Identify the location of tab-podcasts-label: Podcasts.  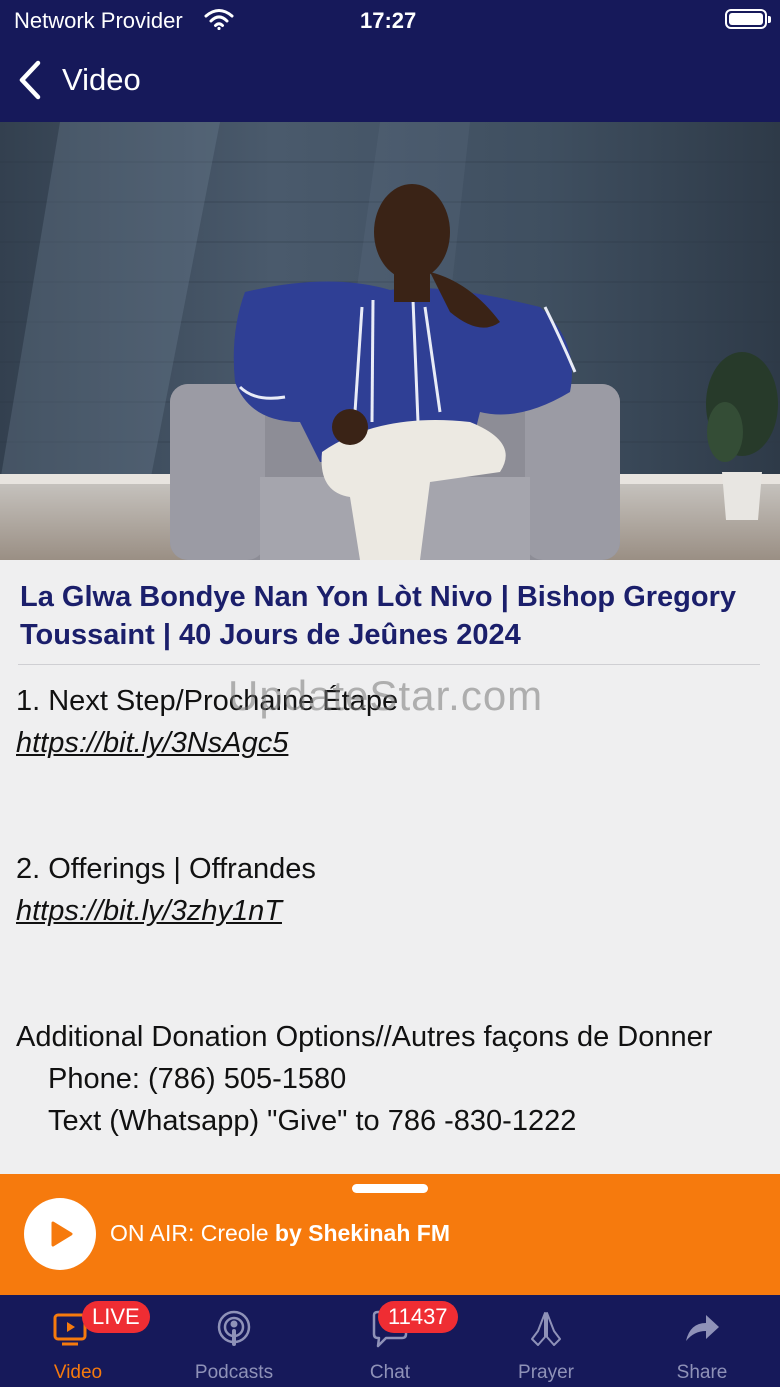
(234, 1372).